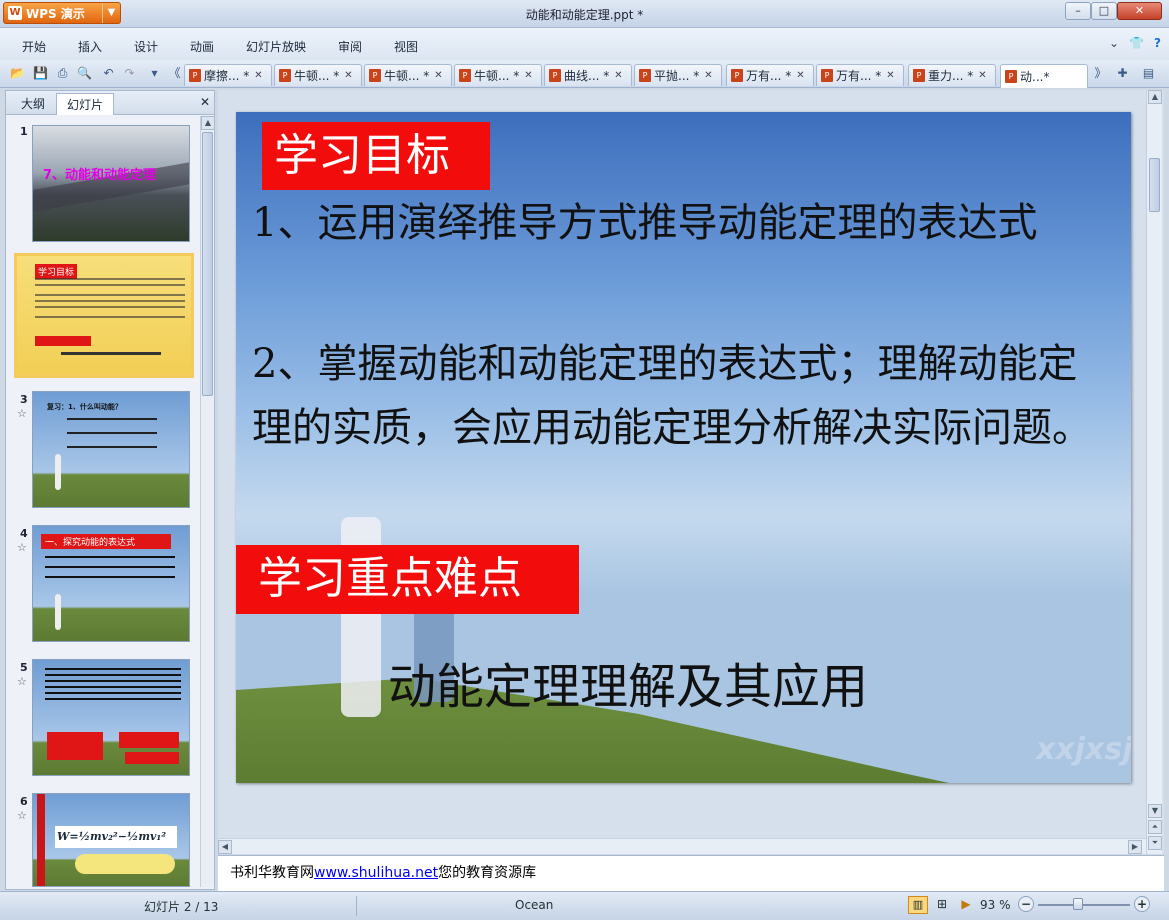 Image resolution: width=1169 pixels, height=920 pixels. What do you see at coordinates (24, 667) in the screenshot?
I see `slide-number: 5` at bounding box center [24, 667].